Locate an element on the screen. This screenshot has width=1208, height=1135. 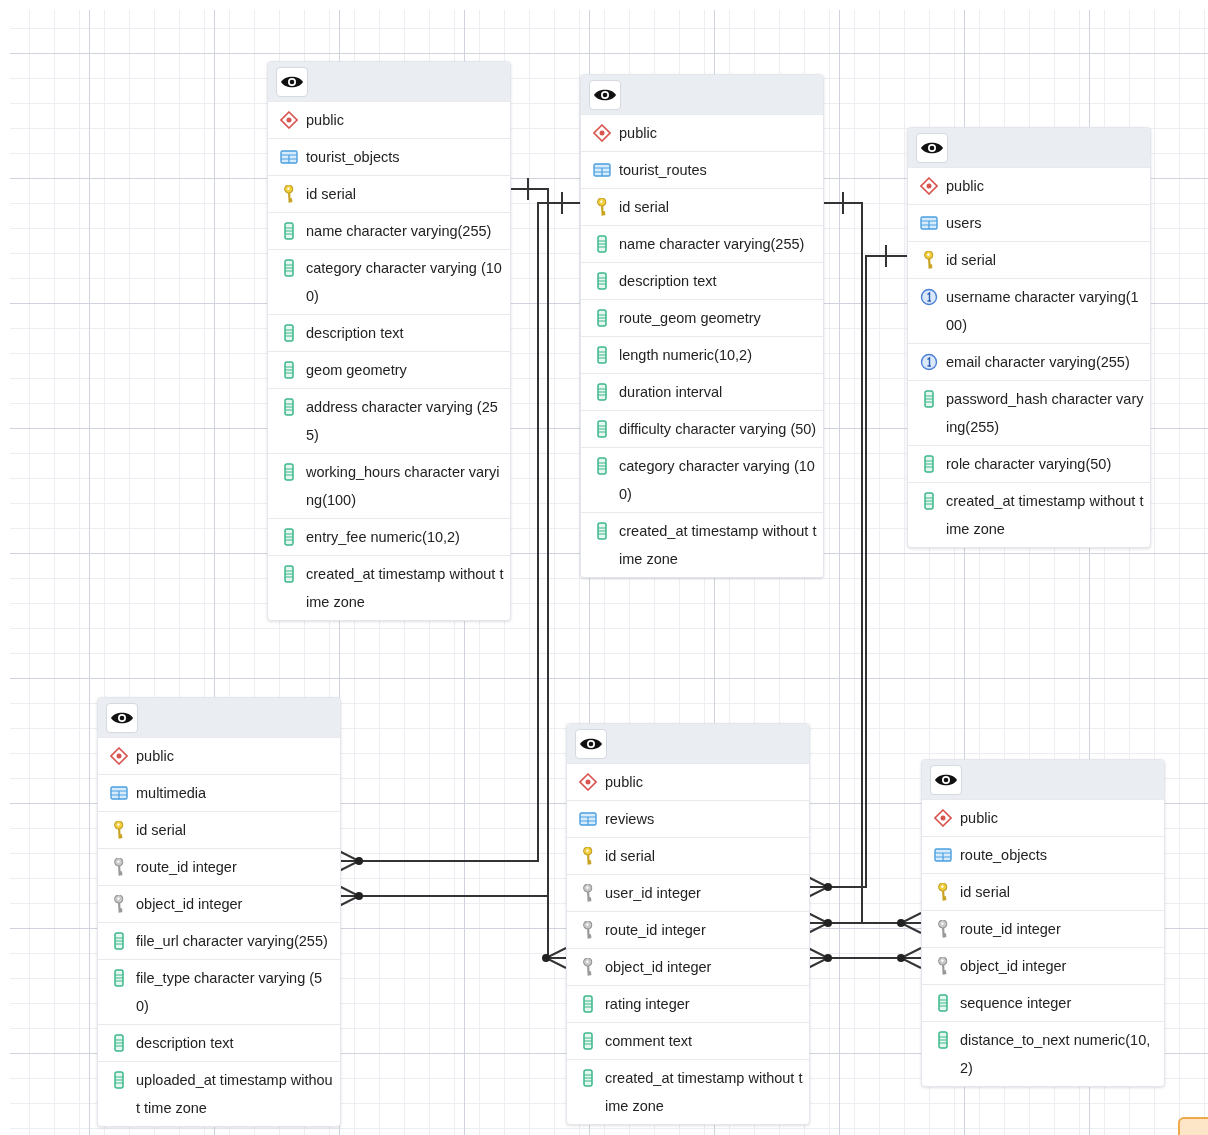
column-label: username character varying(100) is located at coordinates (1043, 311).